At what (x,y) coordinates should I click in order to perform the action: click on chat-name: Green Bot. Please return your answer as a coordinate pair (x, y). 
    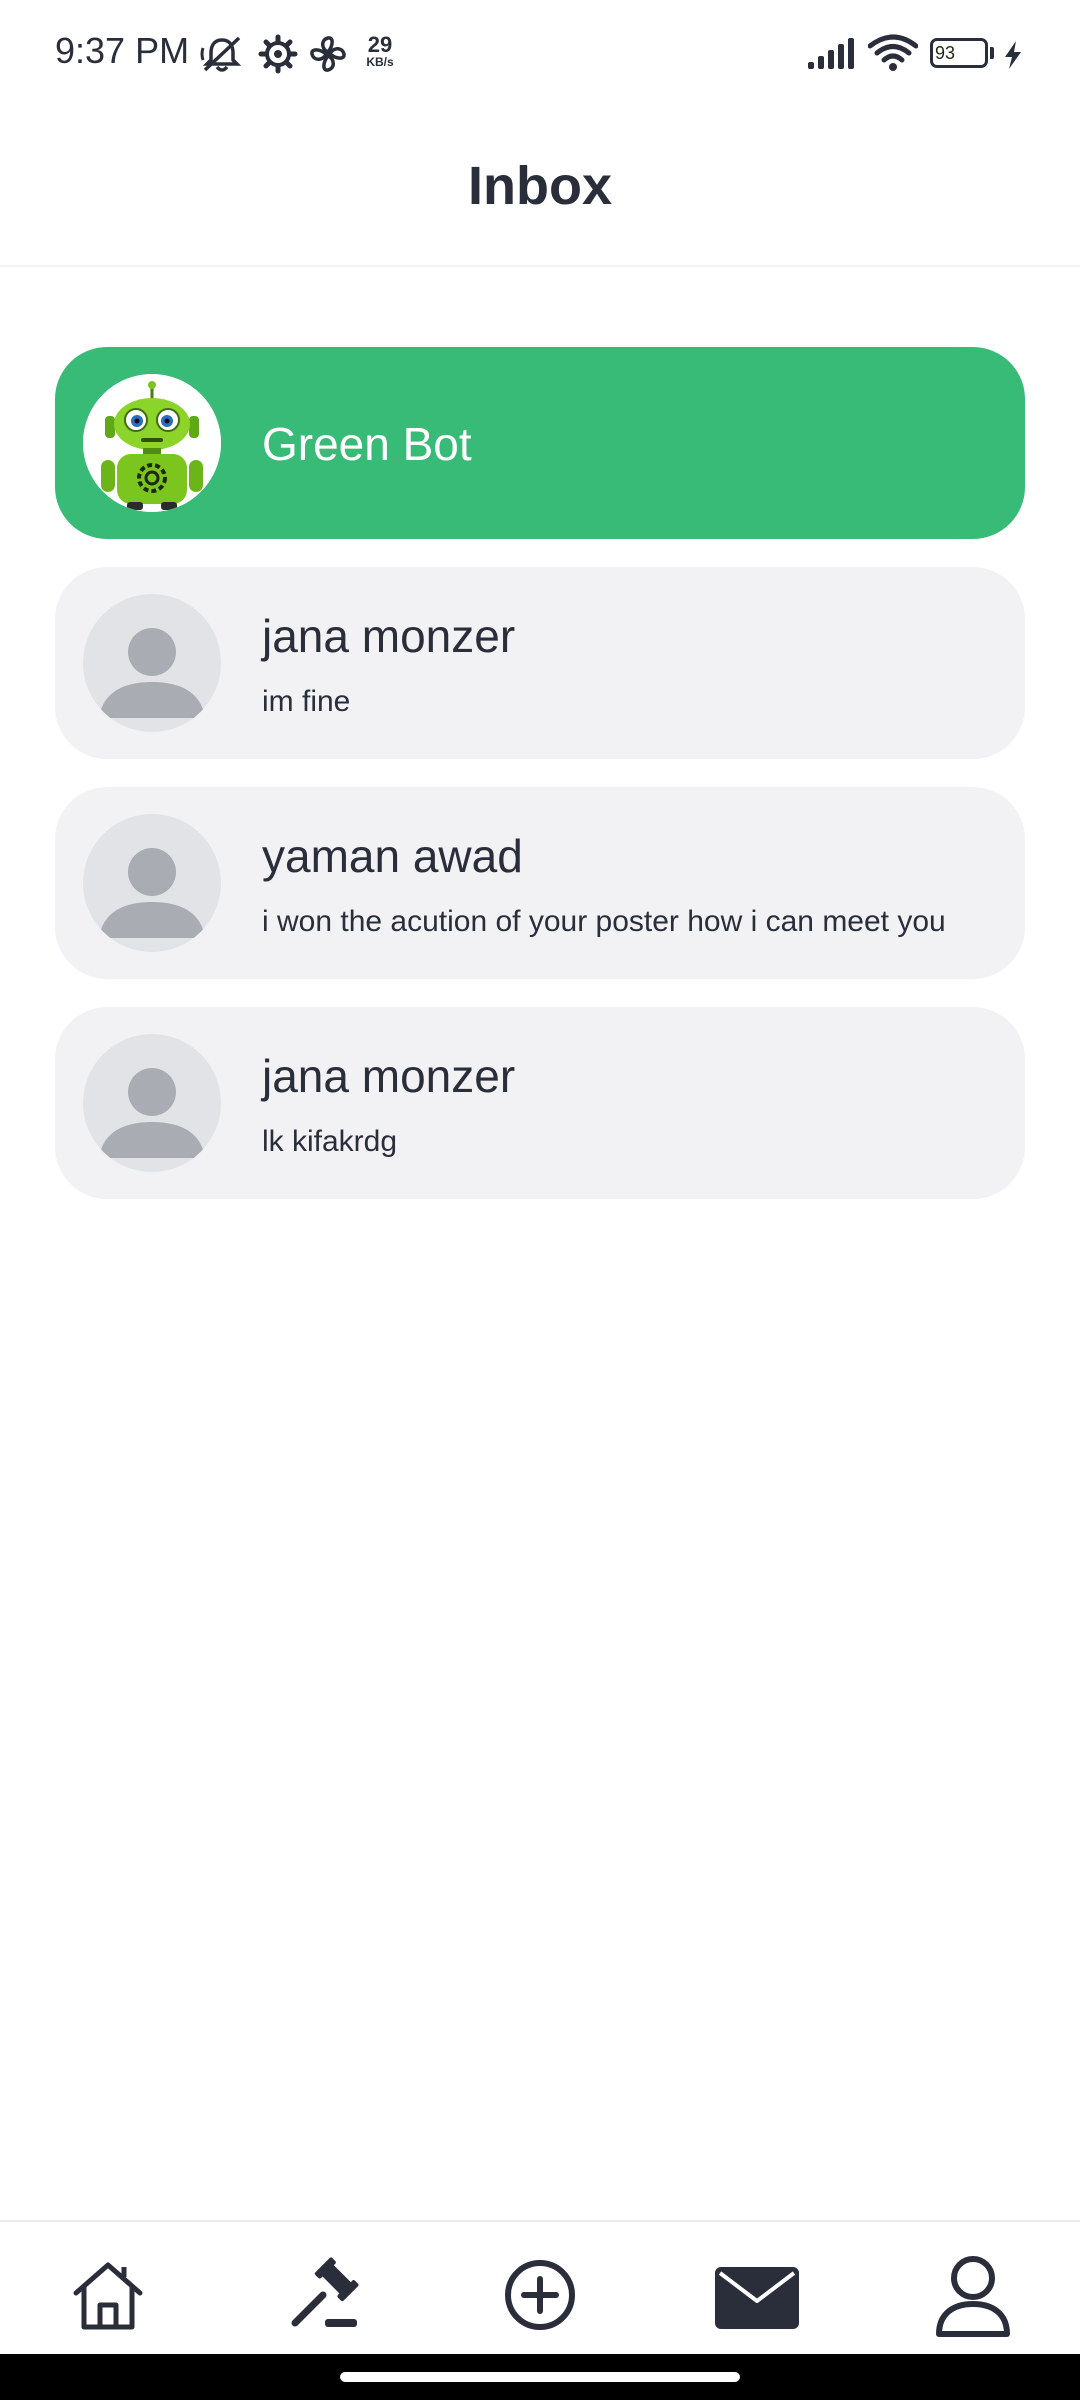
    Looking at the image, I should click on (367, 444).